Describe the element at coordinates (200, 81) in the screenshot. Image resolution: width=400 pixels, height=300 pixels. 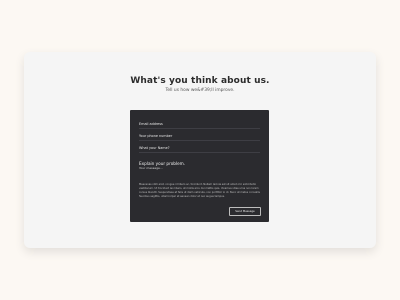
I see `page-title: What's you think about us.` at that location.